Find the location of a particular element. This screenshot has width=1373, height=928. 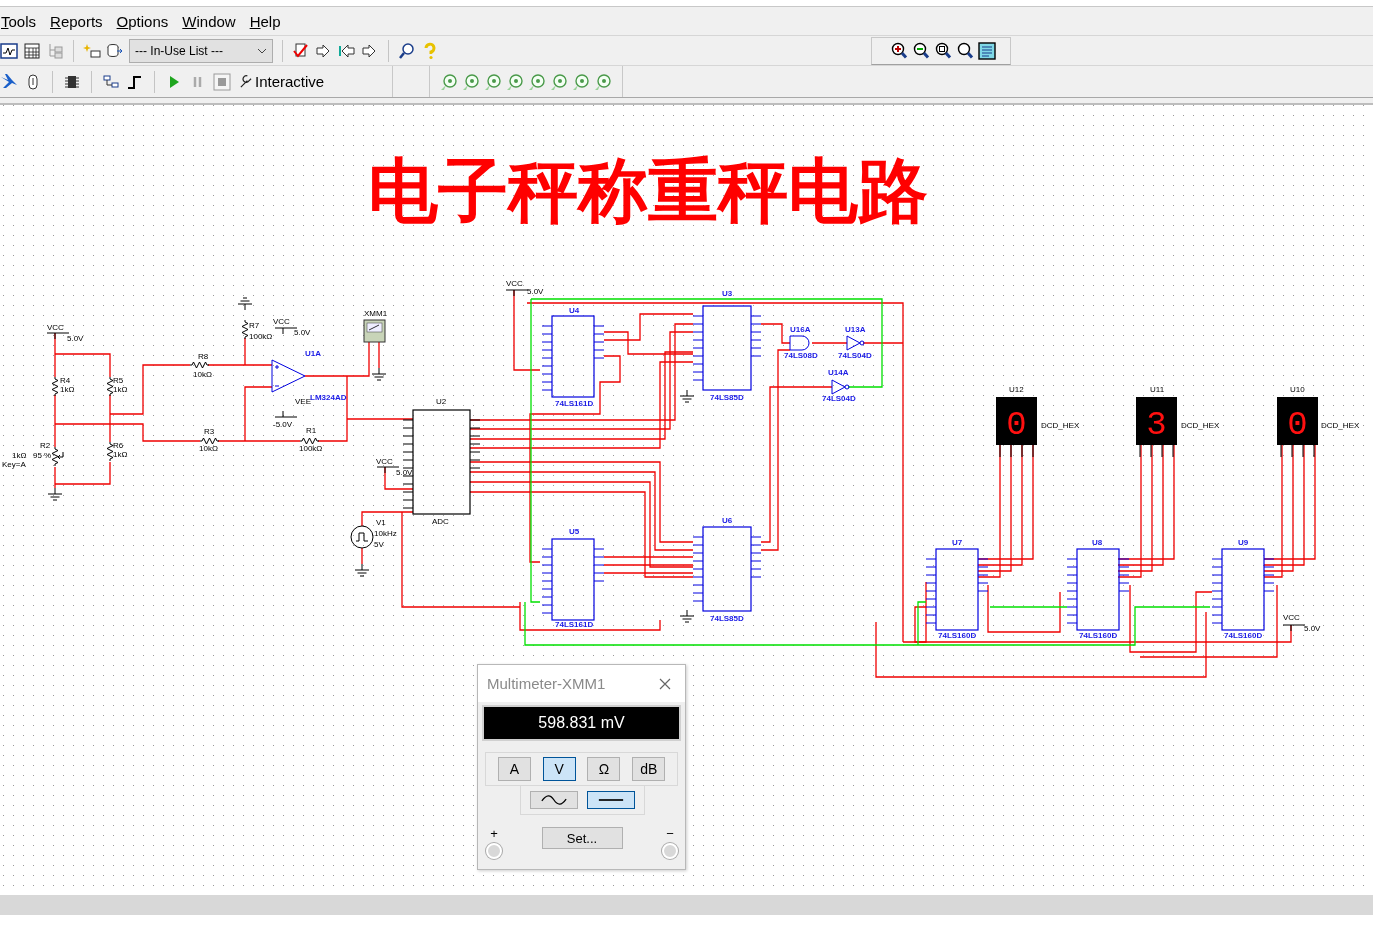

function-button: Ω is located at coordinates (604, 769).